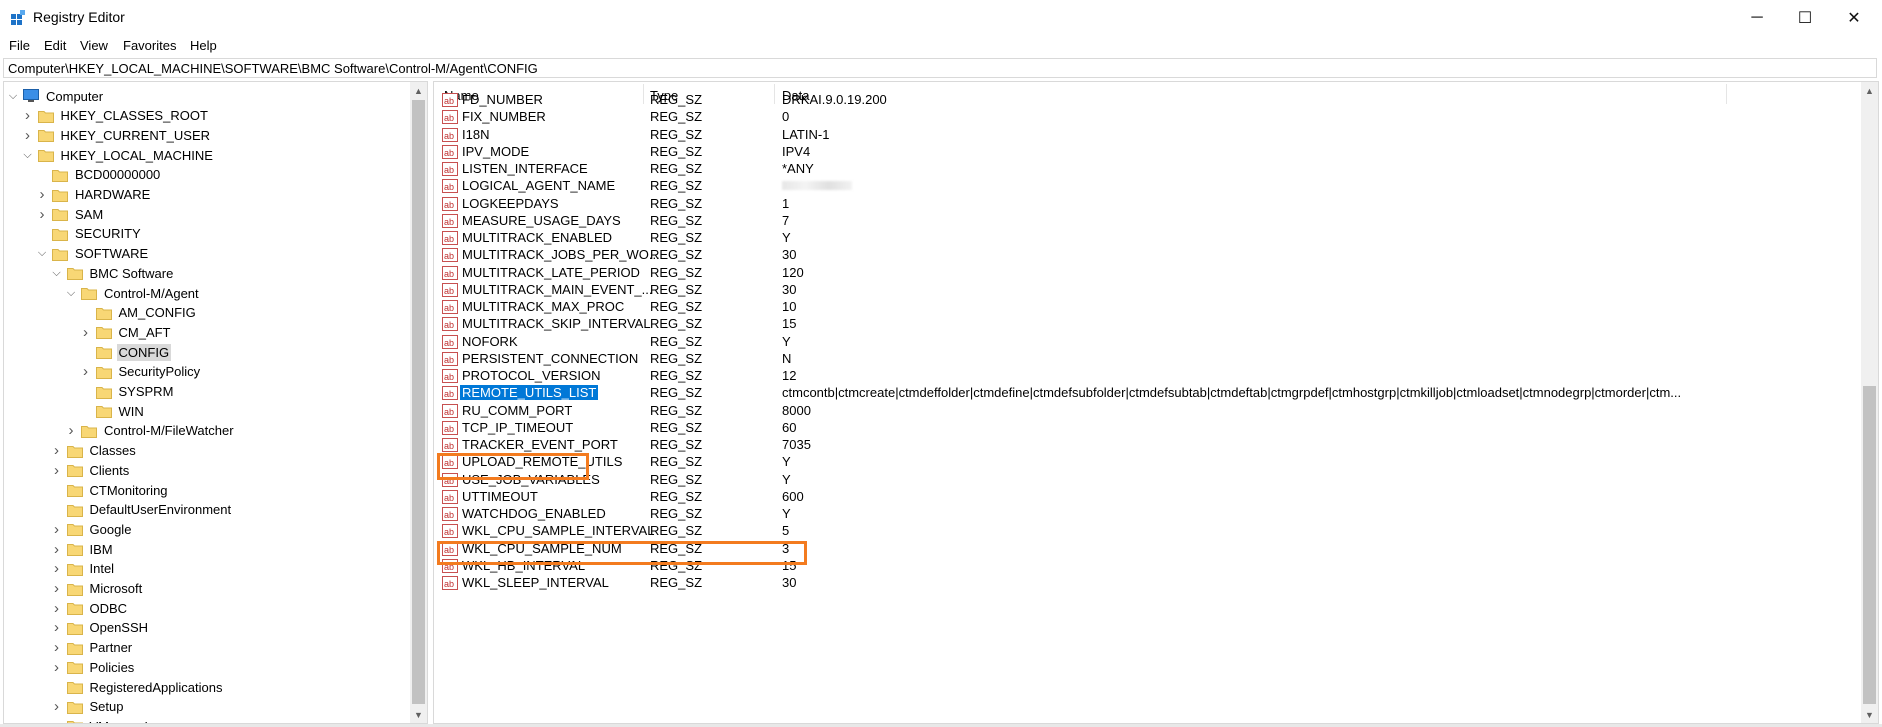  I want to click on tree-item: ⌵ SOFTWARE, so click(93, 254).